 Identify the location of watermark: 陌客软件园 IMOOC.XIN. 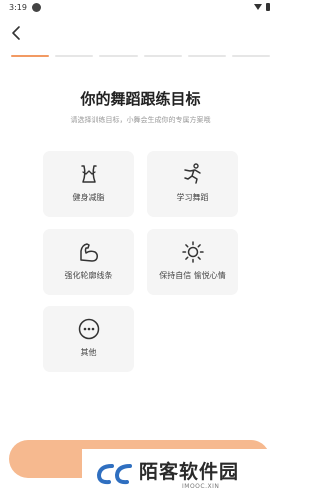
(181, 474).